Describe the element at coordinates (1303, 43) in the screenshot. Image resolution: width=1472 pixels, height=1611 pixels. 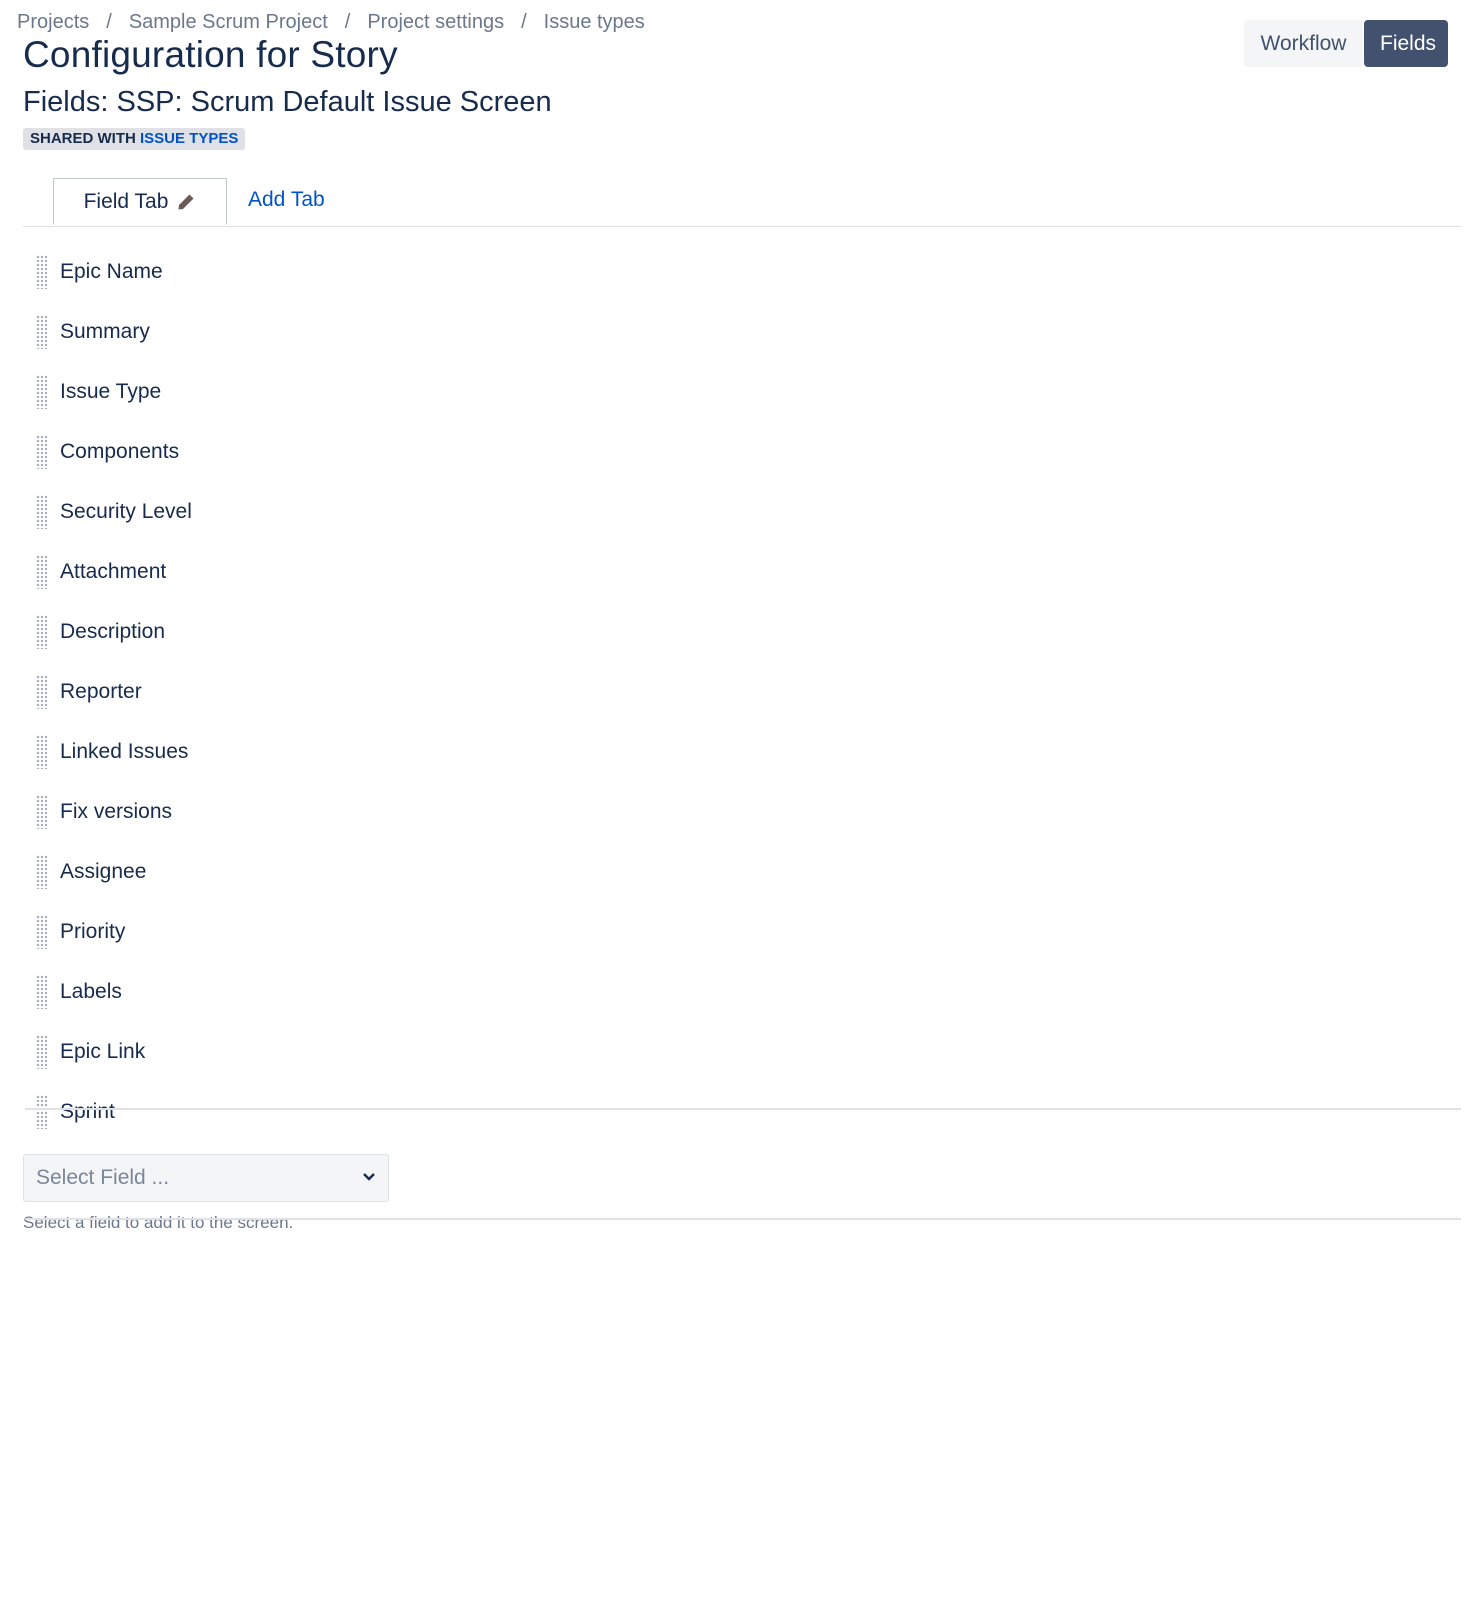
I see `workflow-button: Workflow` at that location.